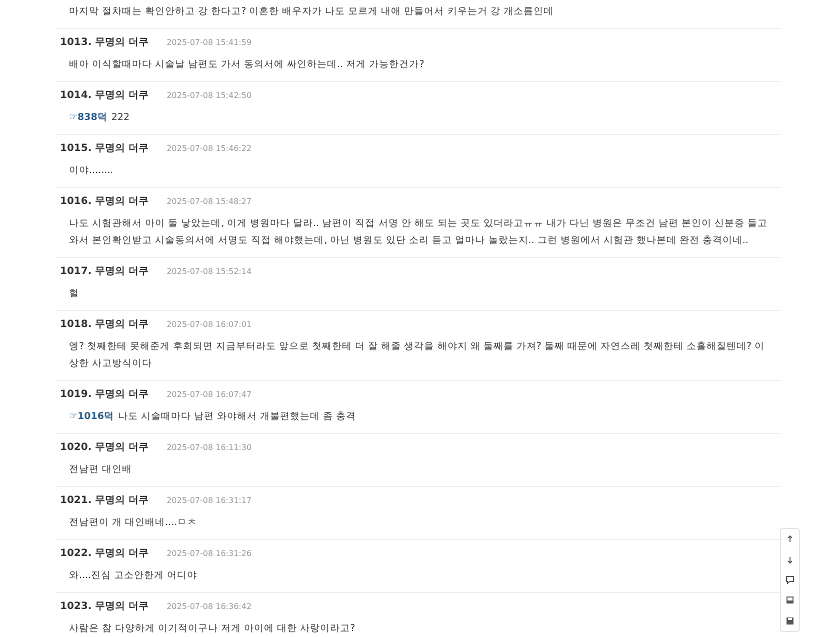  Describe the element at coordinates (91, 416) in the screenshot. I see `reply-link: ☞1016덕` at that location.